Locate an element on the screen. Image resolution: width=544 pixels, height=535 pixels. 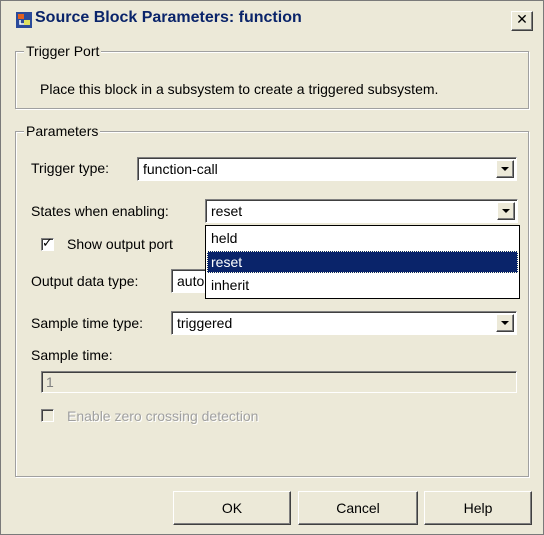
dropdown-option-reset: reset is located at coordinates (362, 262).